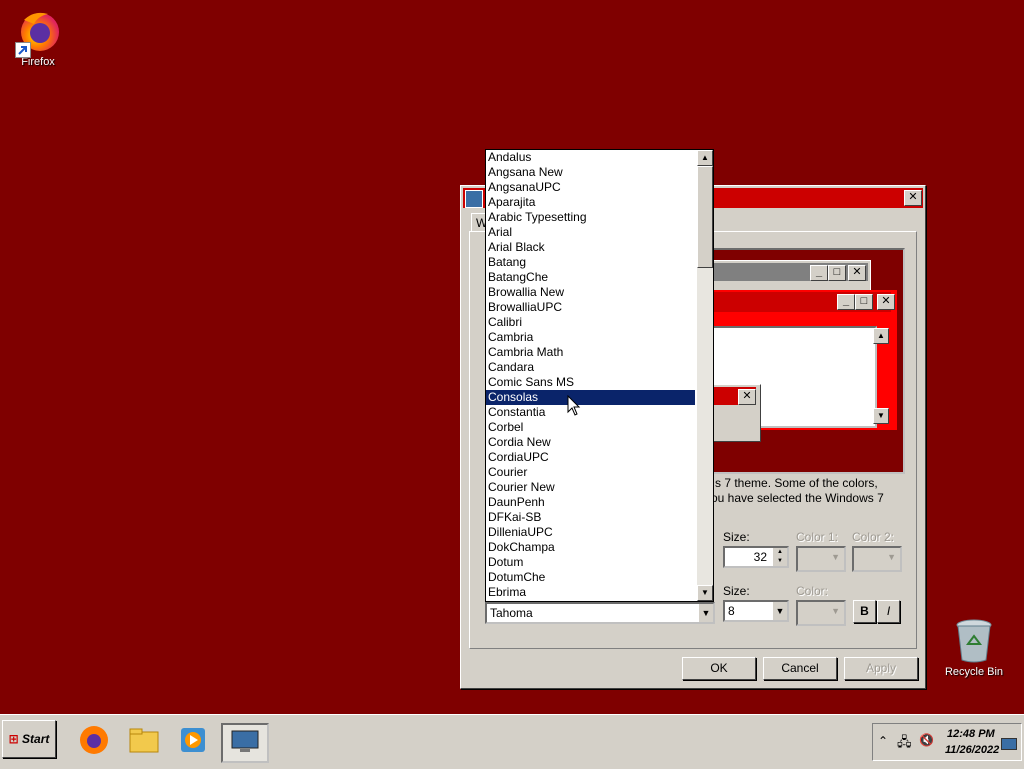 The image size is (1024, 769). I want to click on spin-down-icon: ▼, so click(780, 561).